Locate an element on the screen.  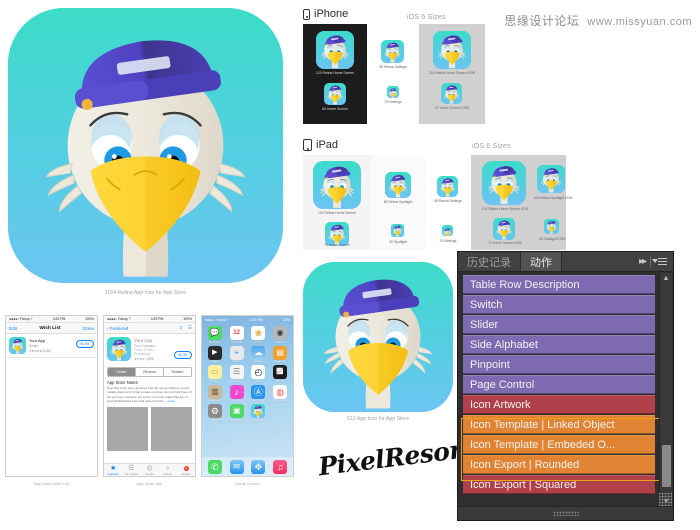
phone-icon: ✆ is located at coordinates (214, 466).